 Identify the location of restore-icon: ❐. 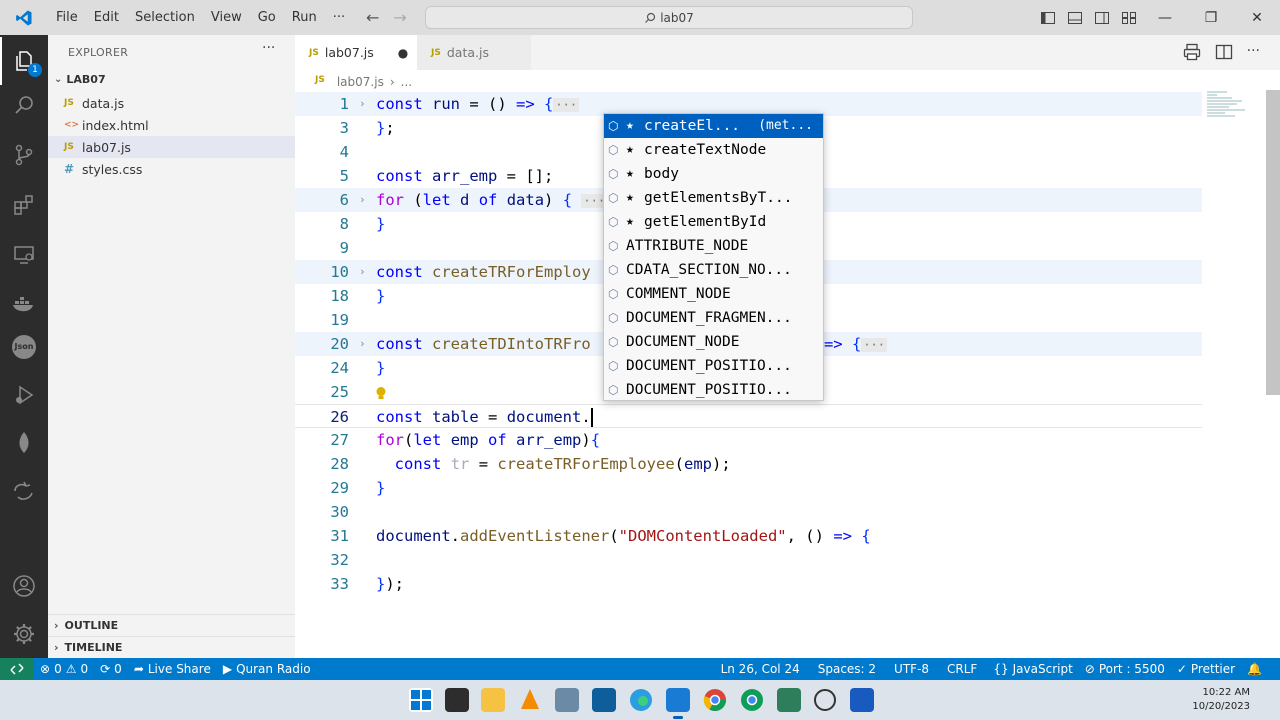
(1211, 18).